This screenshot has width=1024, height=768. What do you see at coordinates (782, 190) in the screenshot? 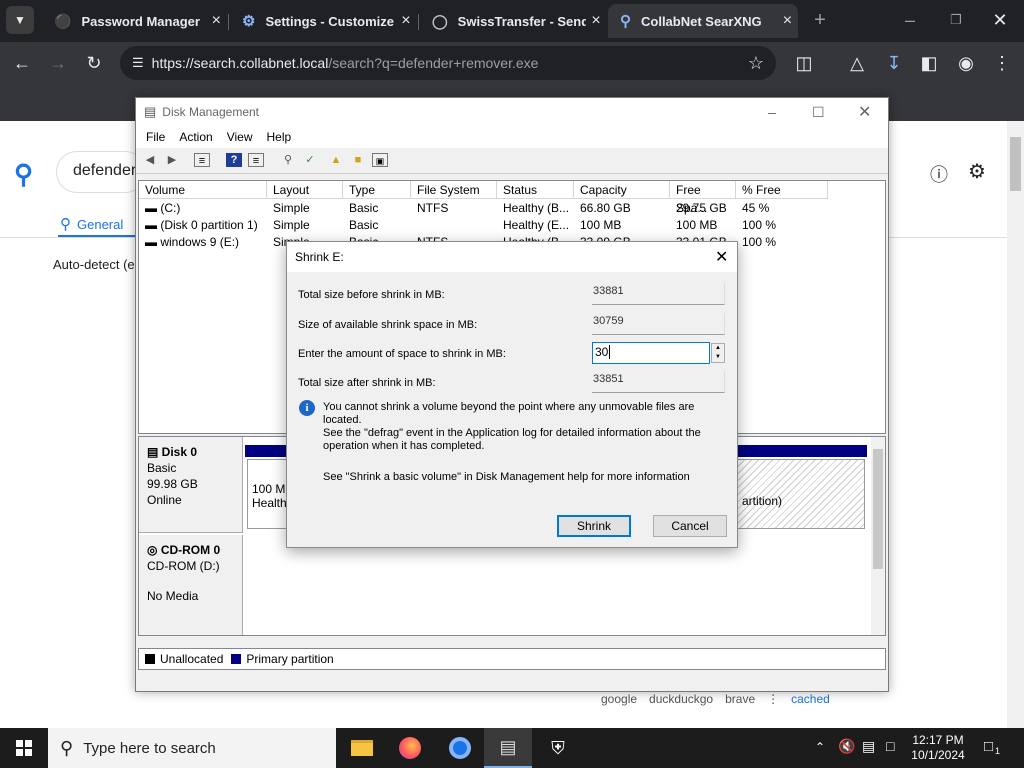
I see `column-percent-free: % Free` at bounding box center [782, 190].